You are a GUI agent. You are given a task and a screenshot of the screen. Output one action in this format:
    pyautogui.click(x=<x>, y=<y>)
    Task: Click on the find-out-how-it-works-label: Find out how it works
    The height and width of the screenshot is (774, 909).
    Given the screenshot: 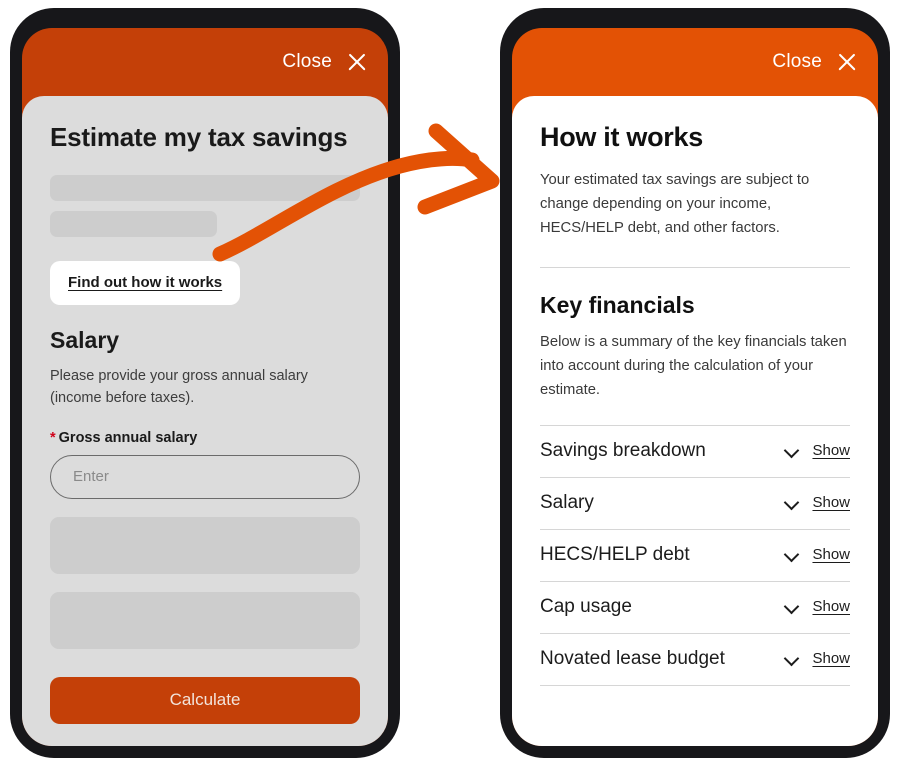 What is the action you would take?
    pyautogui.click(x=145, y=282)
    